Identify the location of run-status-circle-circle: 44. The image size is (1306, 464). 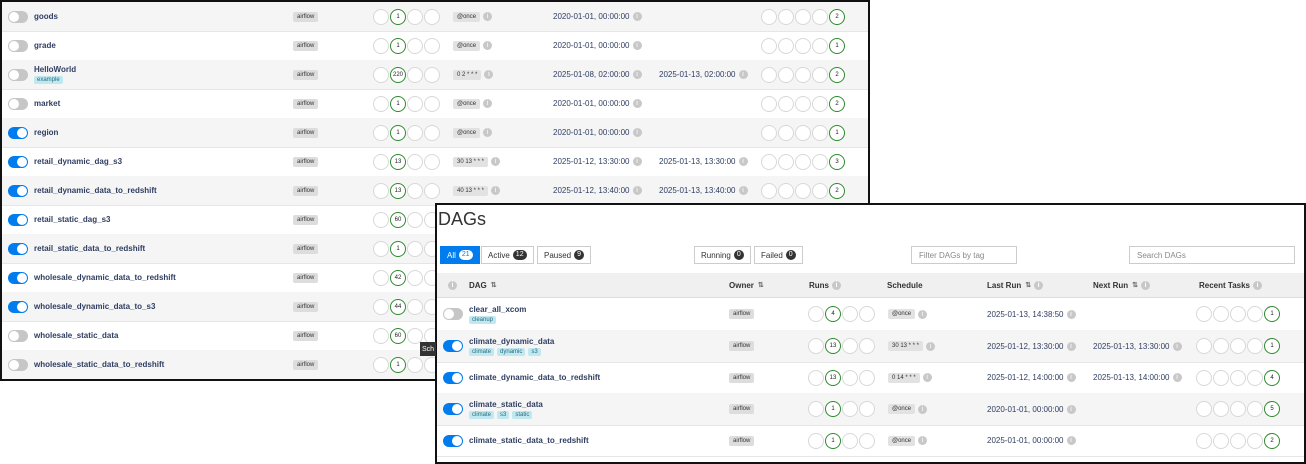
(398, 306).